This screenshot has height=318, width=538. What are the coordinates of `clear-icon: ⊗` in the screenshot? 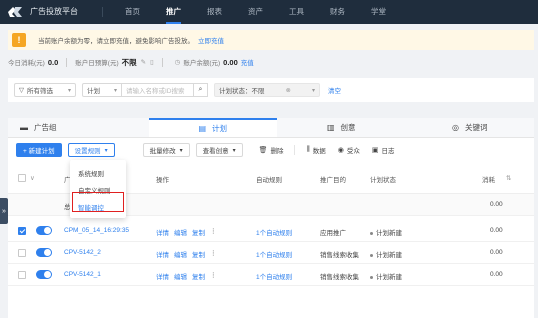 It's located at (286, 90).